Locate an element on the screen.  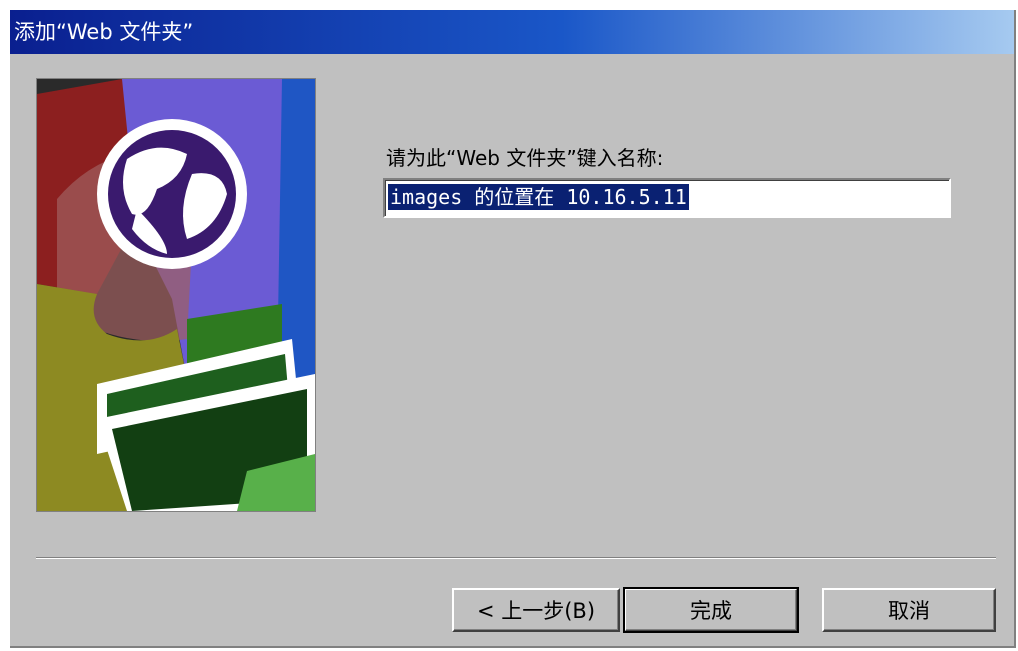
finish-button: 完成 is located at coordinates (711, 610).